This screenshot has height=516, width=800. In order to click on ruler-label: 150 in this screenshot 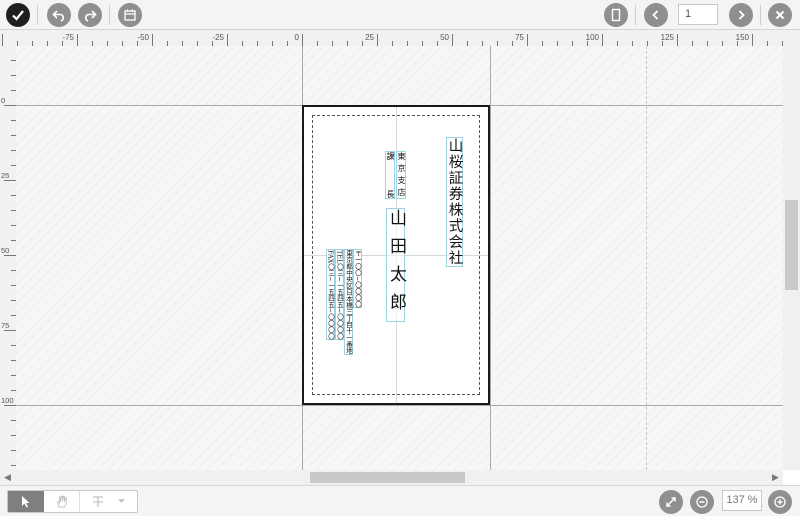, I will do `click(743, 37)`.